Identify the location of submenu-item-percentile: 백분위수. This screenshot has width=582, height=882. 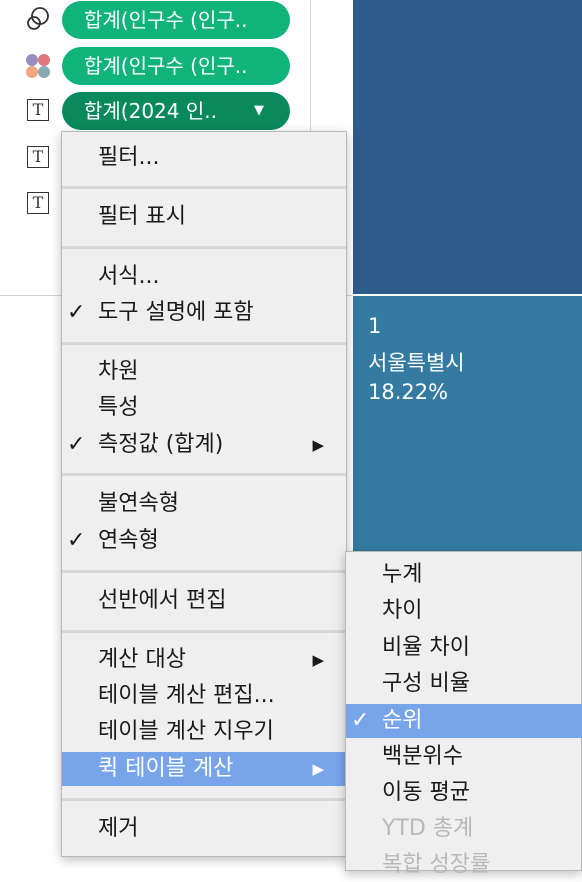
(464, 757).